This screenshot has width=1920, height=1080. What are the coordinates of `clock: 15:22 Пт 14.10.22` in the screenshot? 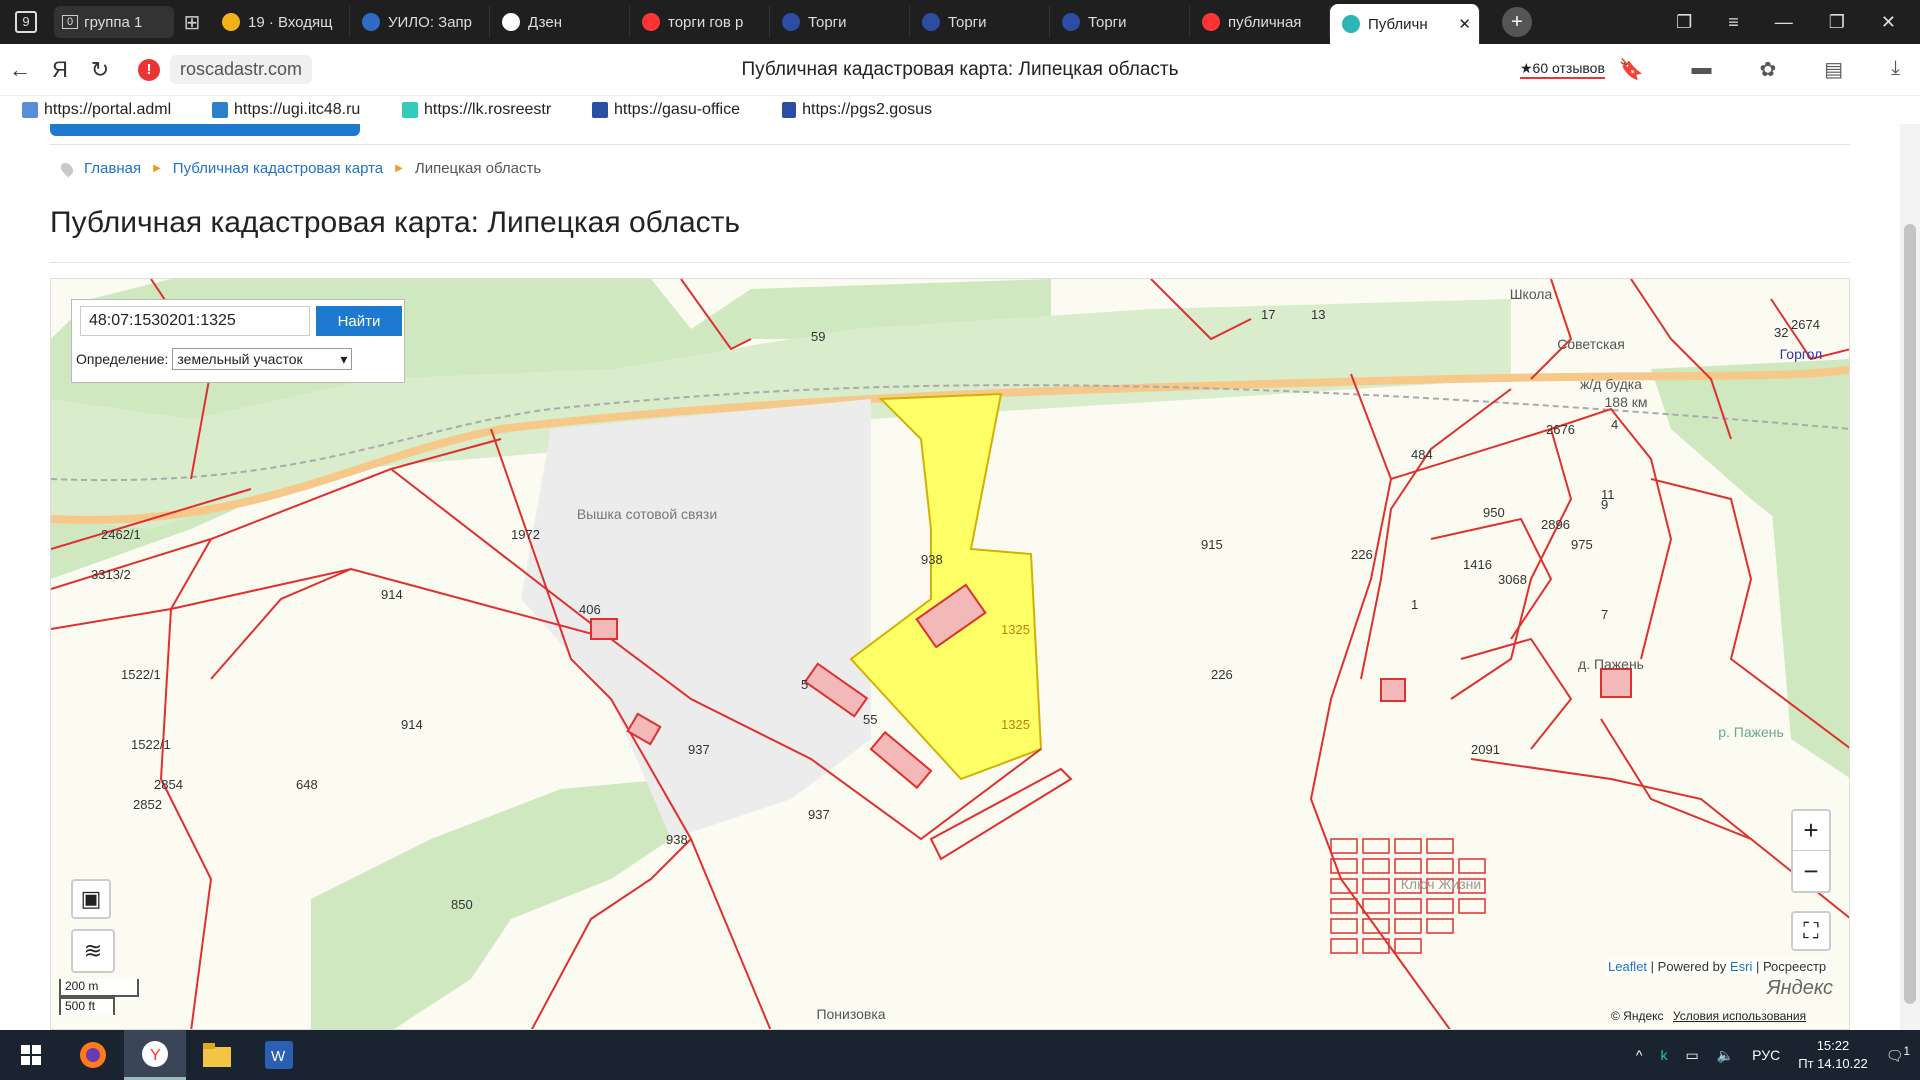 It's located at (1833, 1055).